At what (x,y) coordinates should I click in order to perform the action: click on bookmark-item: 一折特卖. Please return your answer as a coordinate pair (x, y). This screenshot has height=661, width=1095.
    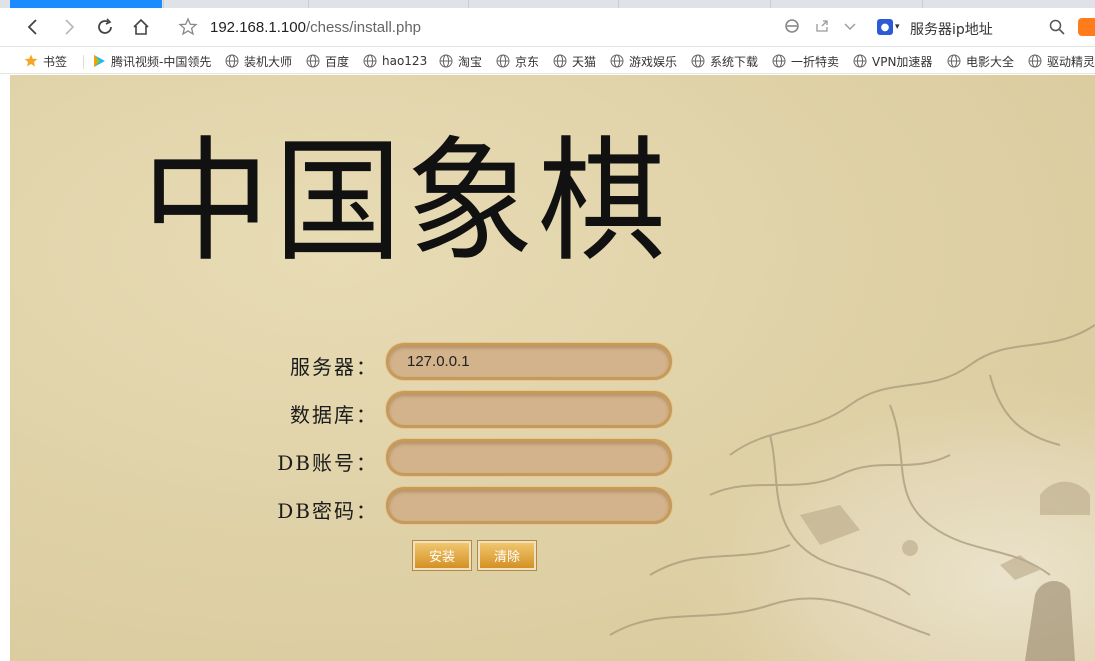
    Looking at the image, I should click on (805, 61).